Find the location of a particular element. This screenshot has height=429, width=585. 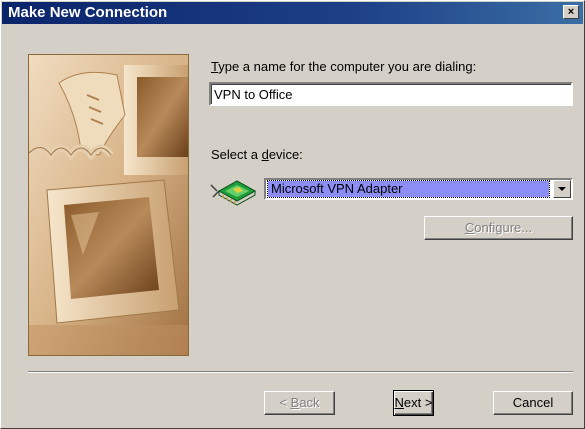

title-bar: Make New Connection × is located at coordinates (292, 13).